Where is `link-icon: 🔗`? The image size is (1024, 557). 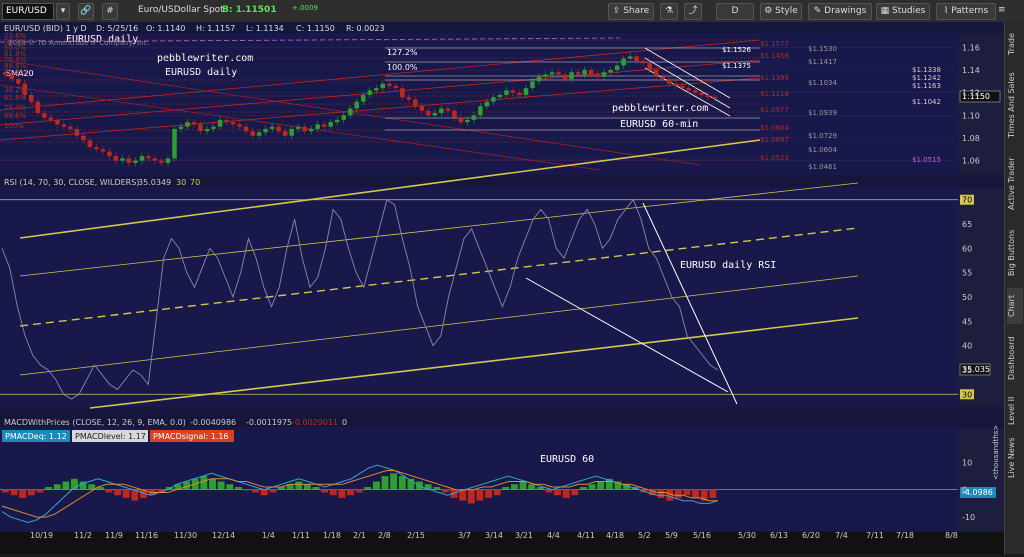 link-icon: 🔗 is located at coordinates (86, 11).